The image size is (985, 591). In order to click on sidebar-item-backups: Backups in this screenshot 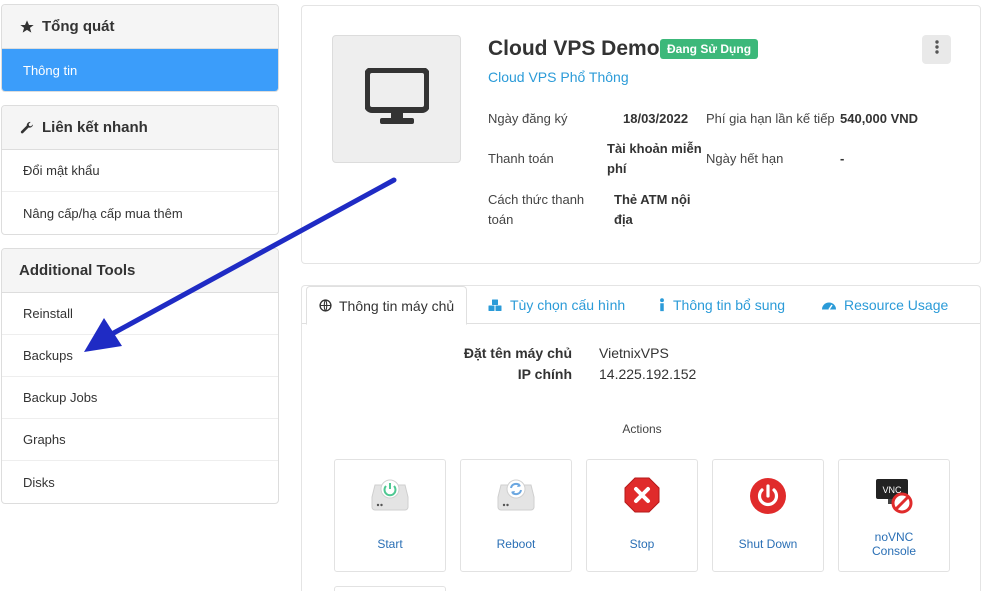, I will do `click(140, 356)`.